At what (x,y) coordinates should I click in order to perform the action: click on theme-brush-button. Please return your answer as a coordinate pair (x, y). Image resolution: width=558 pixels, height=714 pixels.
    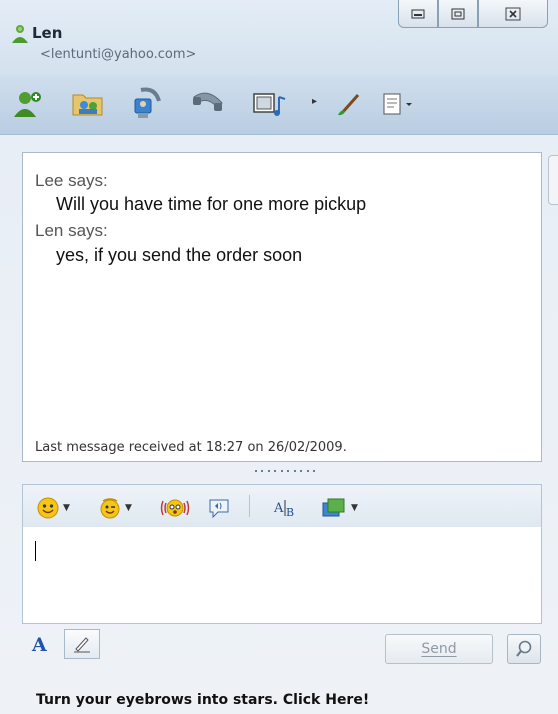
    Looking at the image, I should click on (350, 104).